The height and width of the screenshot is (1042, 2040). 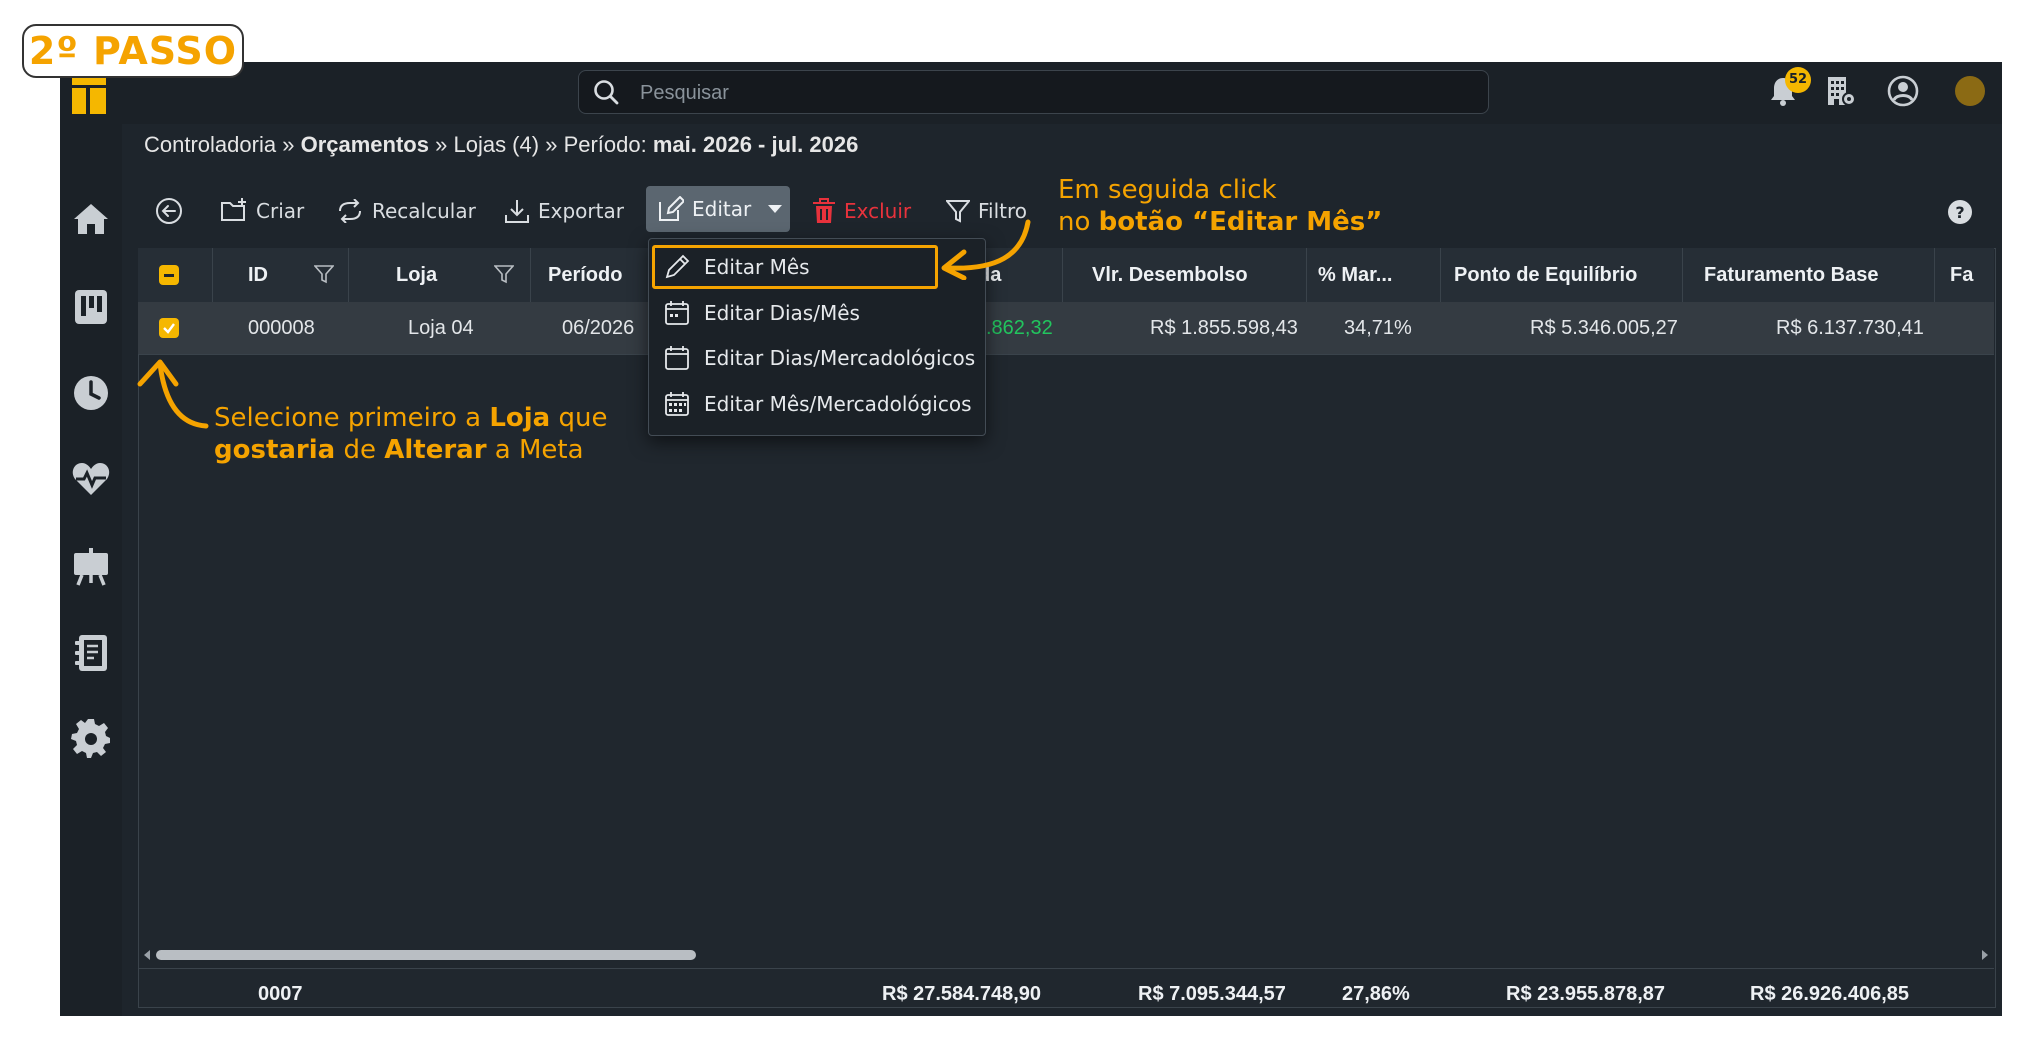 I want to click on breadcrumb-lojas: Lojas (4), so click(x=496, y=144).